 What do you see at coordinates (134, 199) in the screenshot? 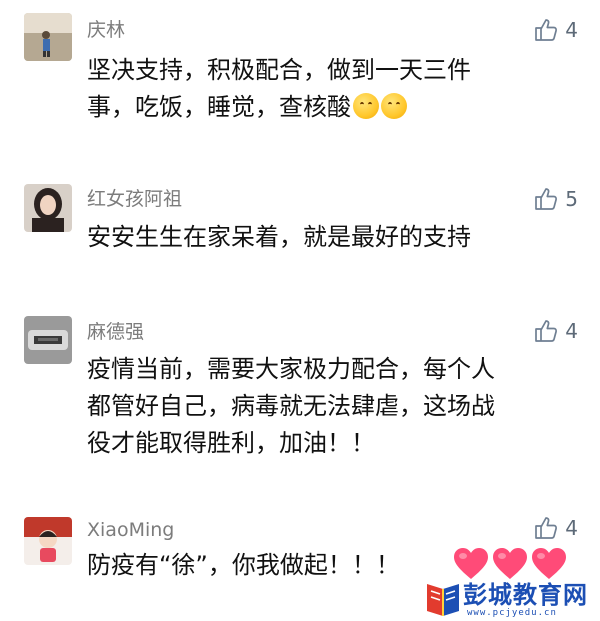
I see `commenter-name: 红女孩阿祖` at bounding box center [134, 199].